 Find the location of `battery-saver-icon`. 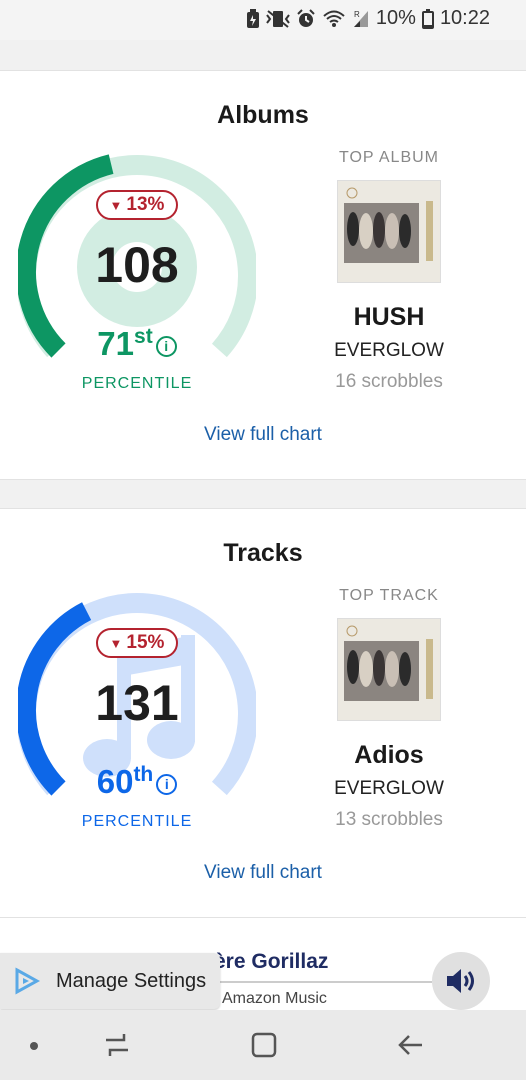

battery-saver-icon is located at coordinates (252, 18).